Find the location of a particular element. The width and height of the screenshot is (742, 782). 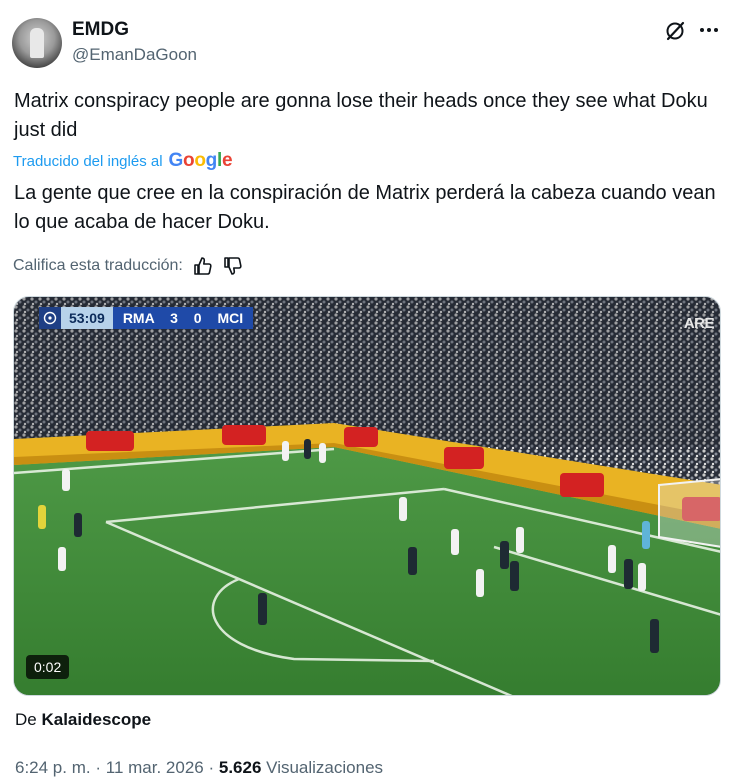

post-time: 6:24 p. m. is located at coordinates (53, 767).